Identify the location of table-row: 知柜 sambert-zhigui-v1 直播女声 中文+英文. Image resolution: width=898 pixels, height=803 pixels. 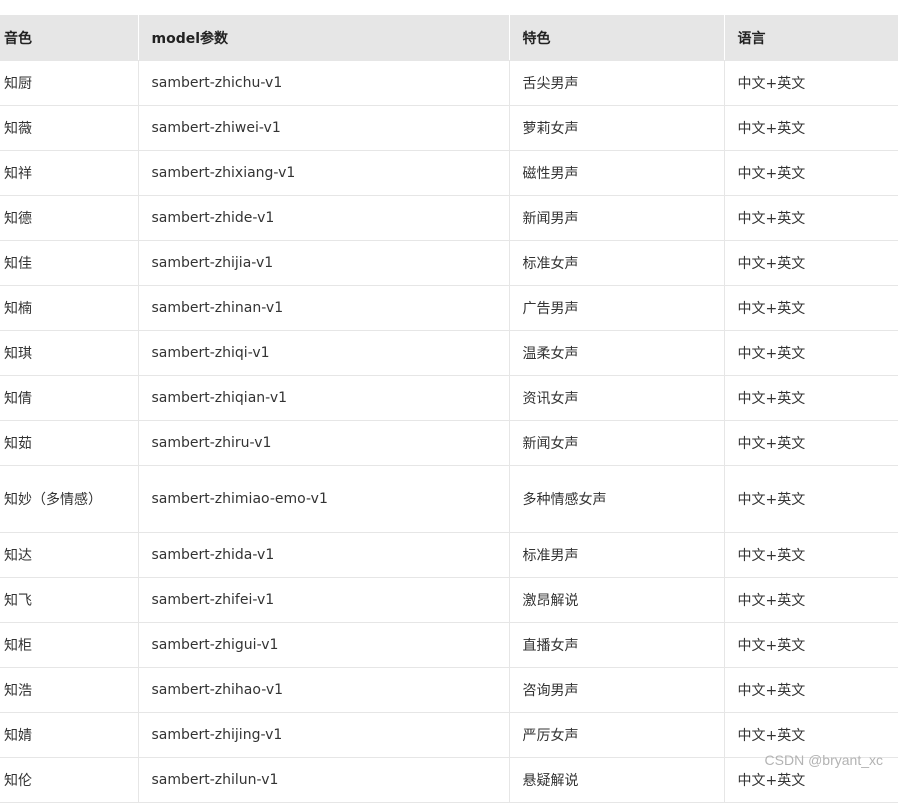
(449, 645).